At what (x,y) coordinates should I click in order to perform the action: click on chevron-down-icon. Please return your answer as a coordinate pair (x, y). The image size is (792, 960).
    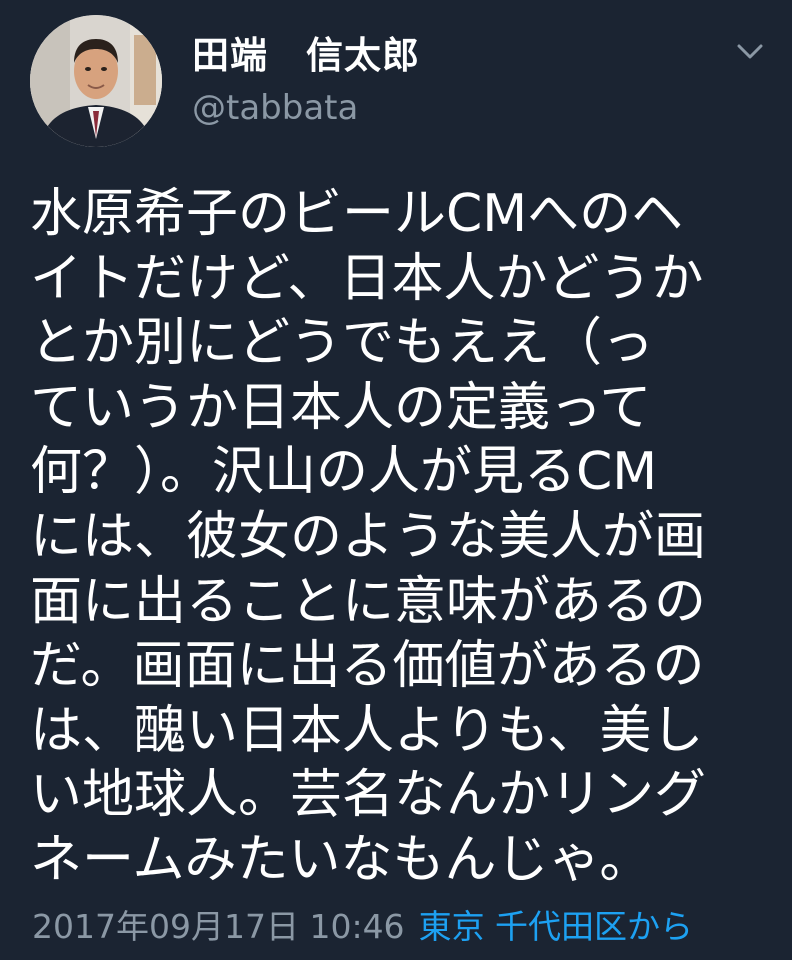
    Looking at the image, I should click on (750, 52).